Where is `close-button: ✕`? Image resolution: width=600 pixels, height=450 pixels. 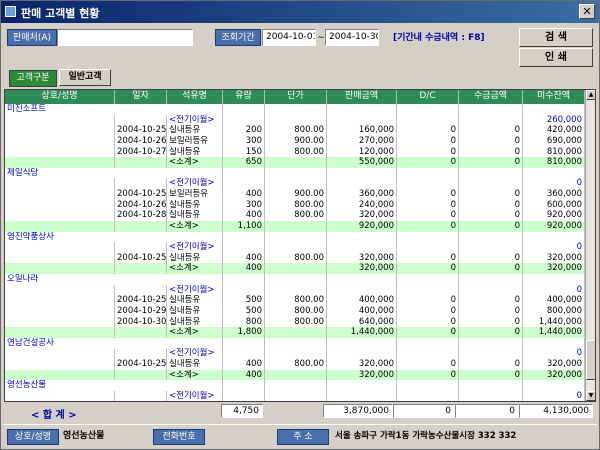
close-button: ✕ is located at coordinates (587, 11).